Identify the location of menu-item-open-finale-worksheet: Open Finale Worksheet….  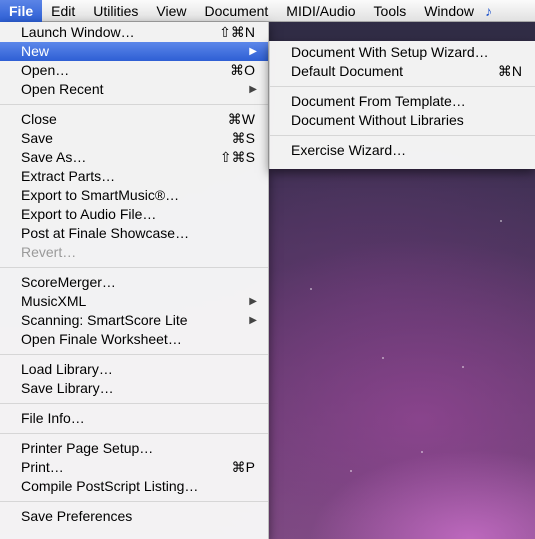
(134, 339).